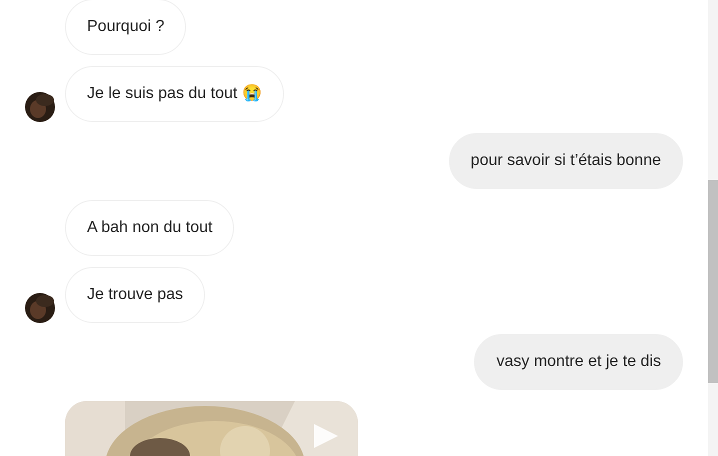  What do you see at coordinates (135, 295) in the screenshot?
I see `message-bubble: Je trouve pas` at bounding box center [135, 295].